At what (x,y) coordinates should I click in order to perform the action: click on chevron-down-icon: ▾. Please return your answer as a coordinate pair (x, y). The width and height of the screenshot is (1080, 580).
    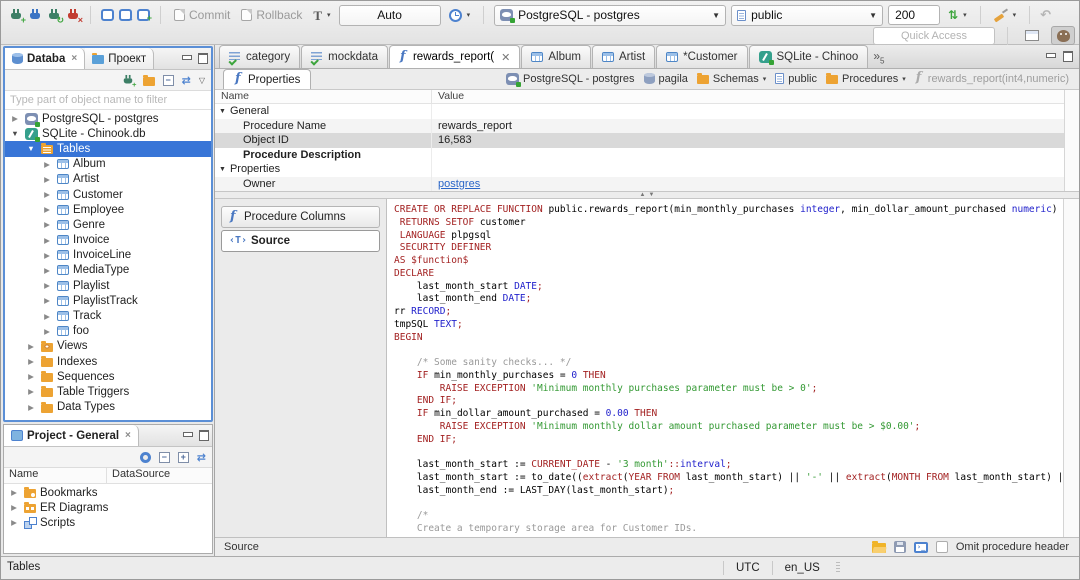
    Looking at the image, I should click on (765, 79).